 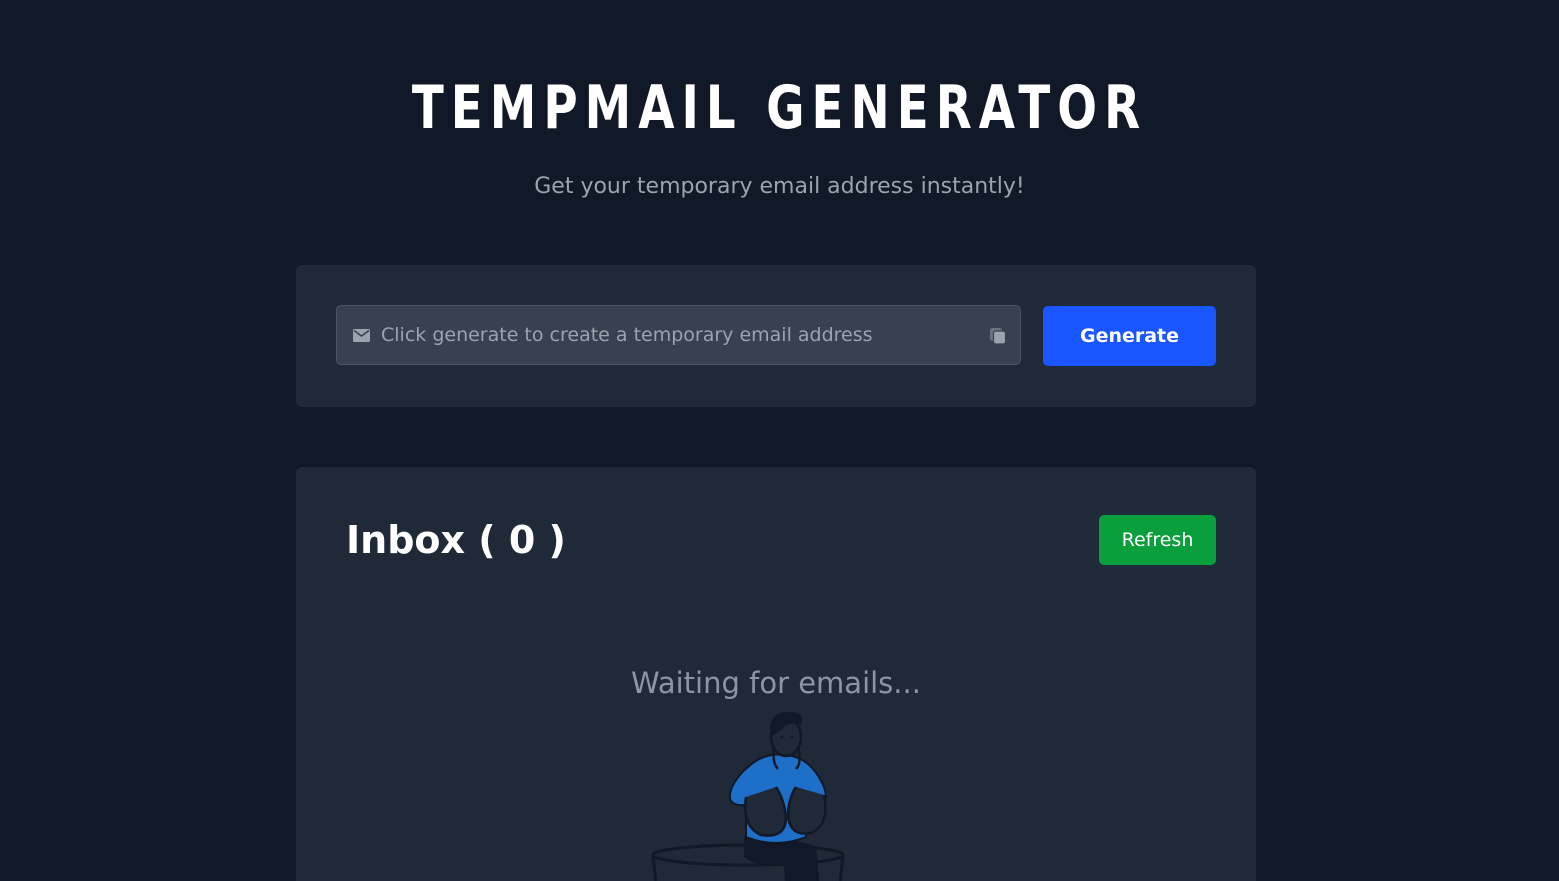 What do you see at coordinates (456, 540) in the screenshot?
I see `inbox-title: Inbox ( 0 )` at bounding box center [456, 540].